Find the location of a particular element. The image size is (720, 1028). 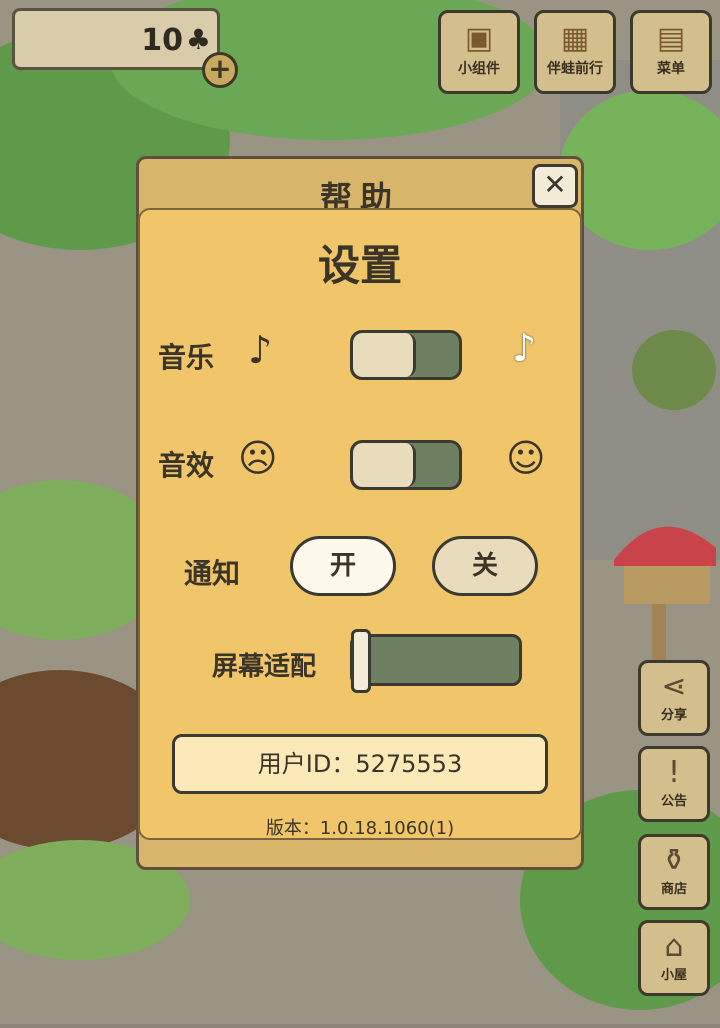

music-off-icon: ♪ is located at coordinates (260, 350).